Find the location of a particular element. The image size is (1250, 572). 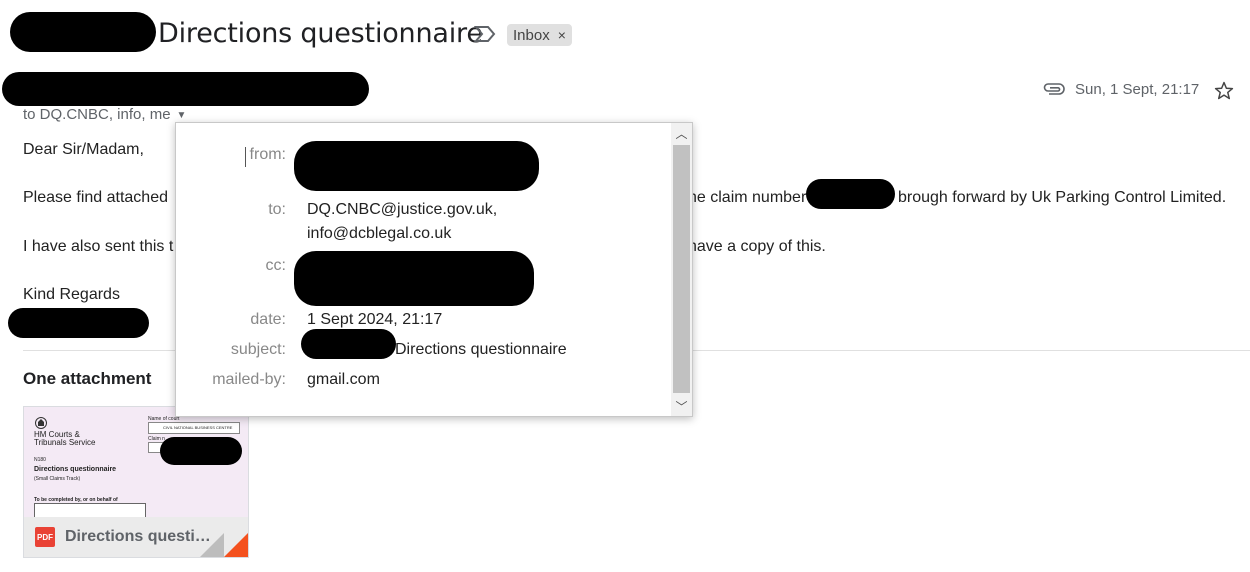

popup-scrollbar: ︿ ﹀ is located at coordinates (681, 269).